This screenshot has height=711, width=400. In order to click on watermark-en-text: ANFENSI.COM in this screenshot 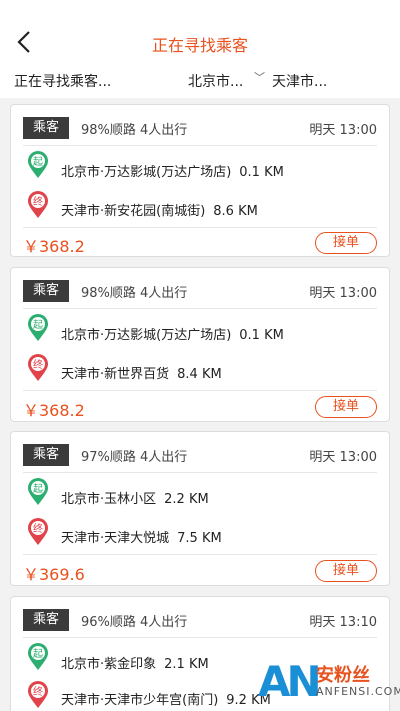, I will do `click(358, 691)`.